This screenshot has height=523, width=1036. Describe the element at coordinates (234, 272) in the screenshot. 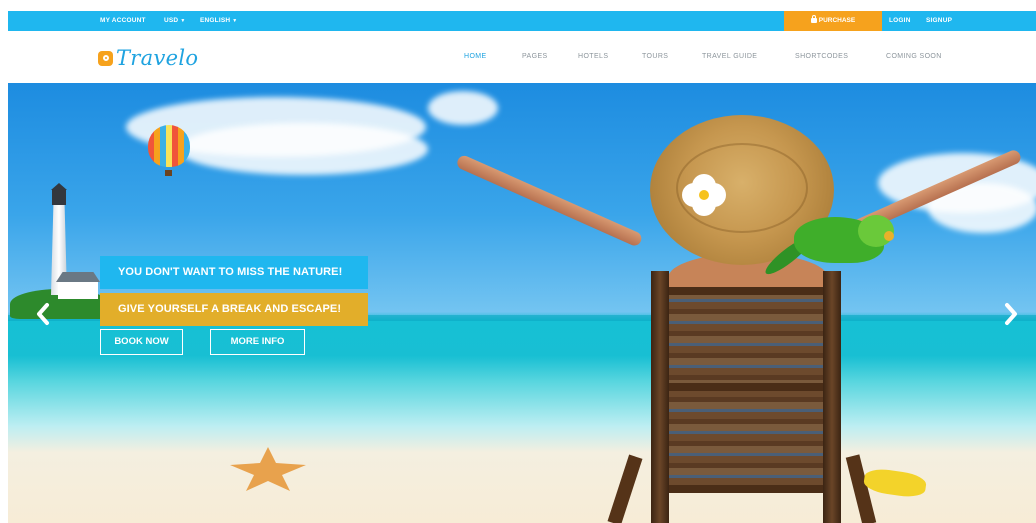

I see `slide-caption-nature: YOU DON'T WANT TO MISS THE NATURE!` at that location.